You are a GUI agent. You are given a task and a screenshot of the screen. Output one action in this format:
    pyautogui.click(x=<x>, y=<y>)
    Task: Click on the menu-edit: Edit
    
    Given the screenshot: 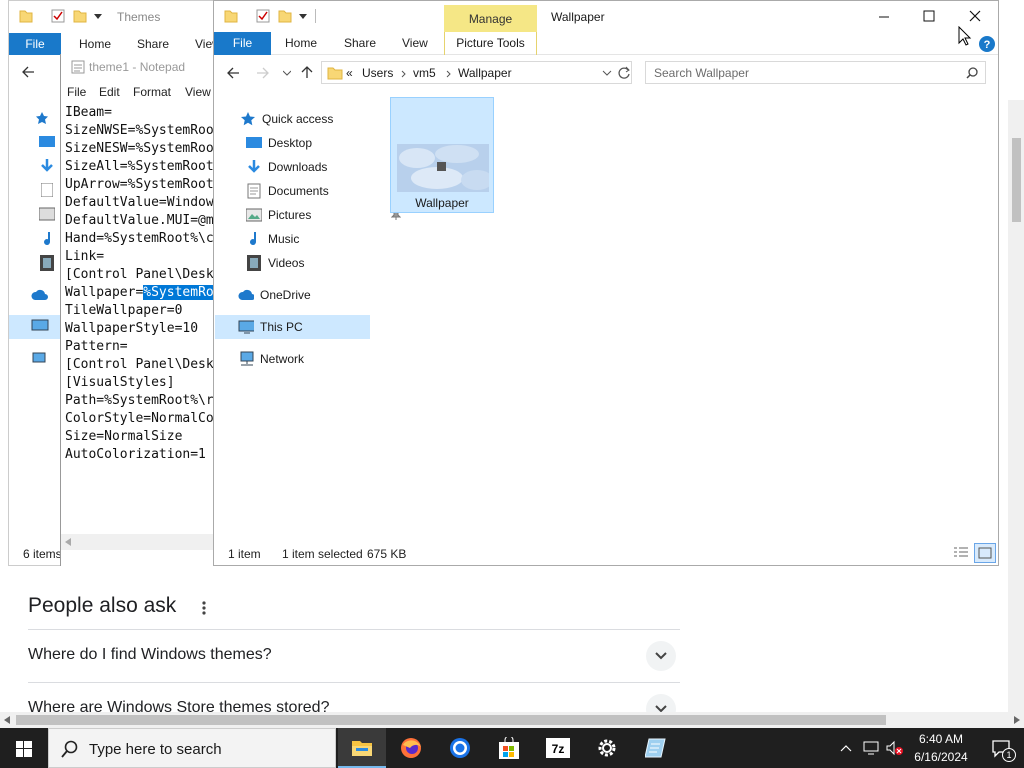 What is the action you would take?
    pyautogui.click(x=109, y=92)
    